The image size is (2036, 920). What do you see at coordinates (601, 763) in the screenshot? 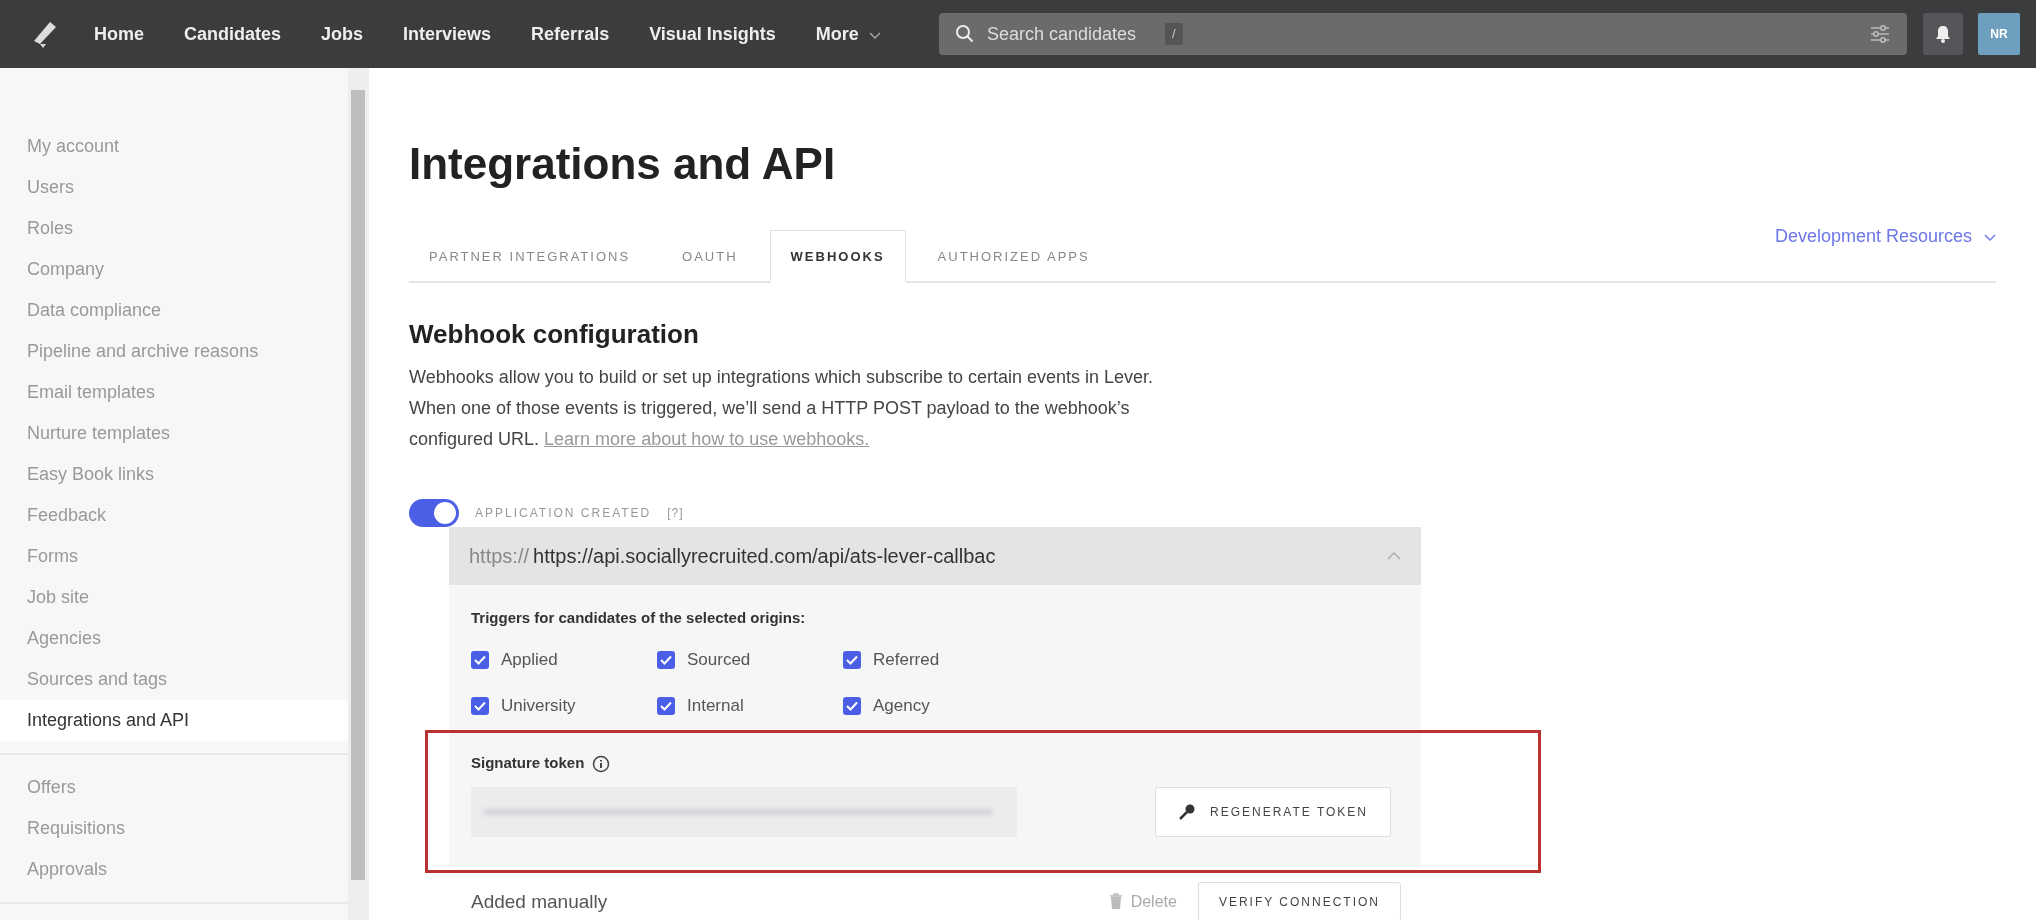
I see `info-icon` at bounding box center [601, 763].